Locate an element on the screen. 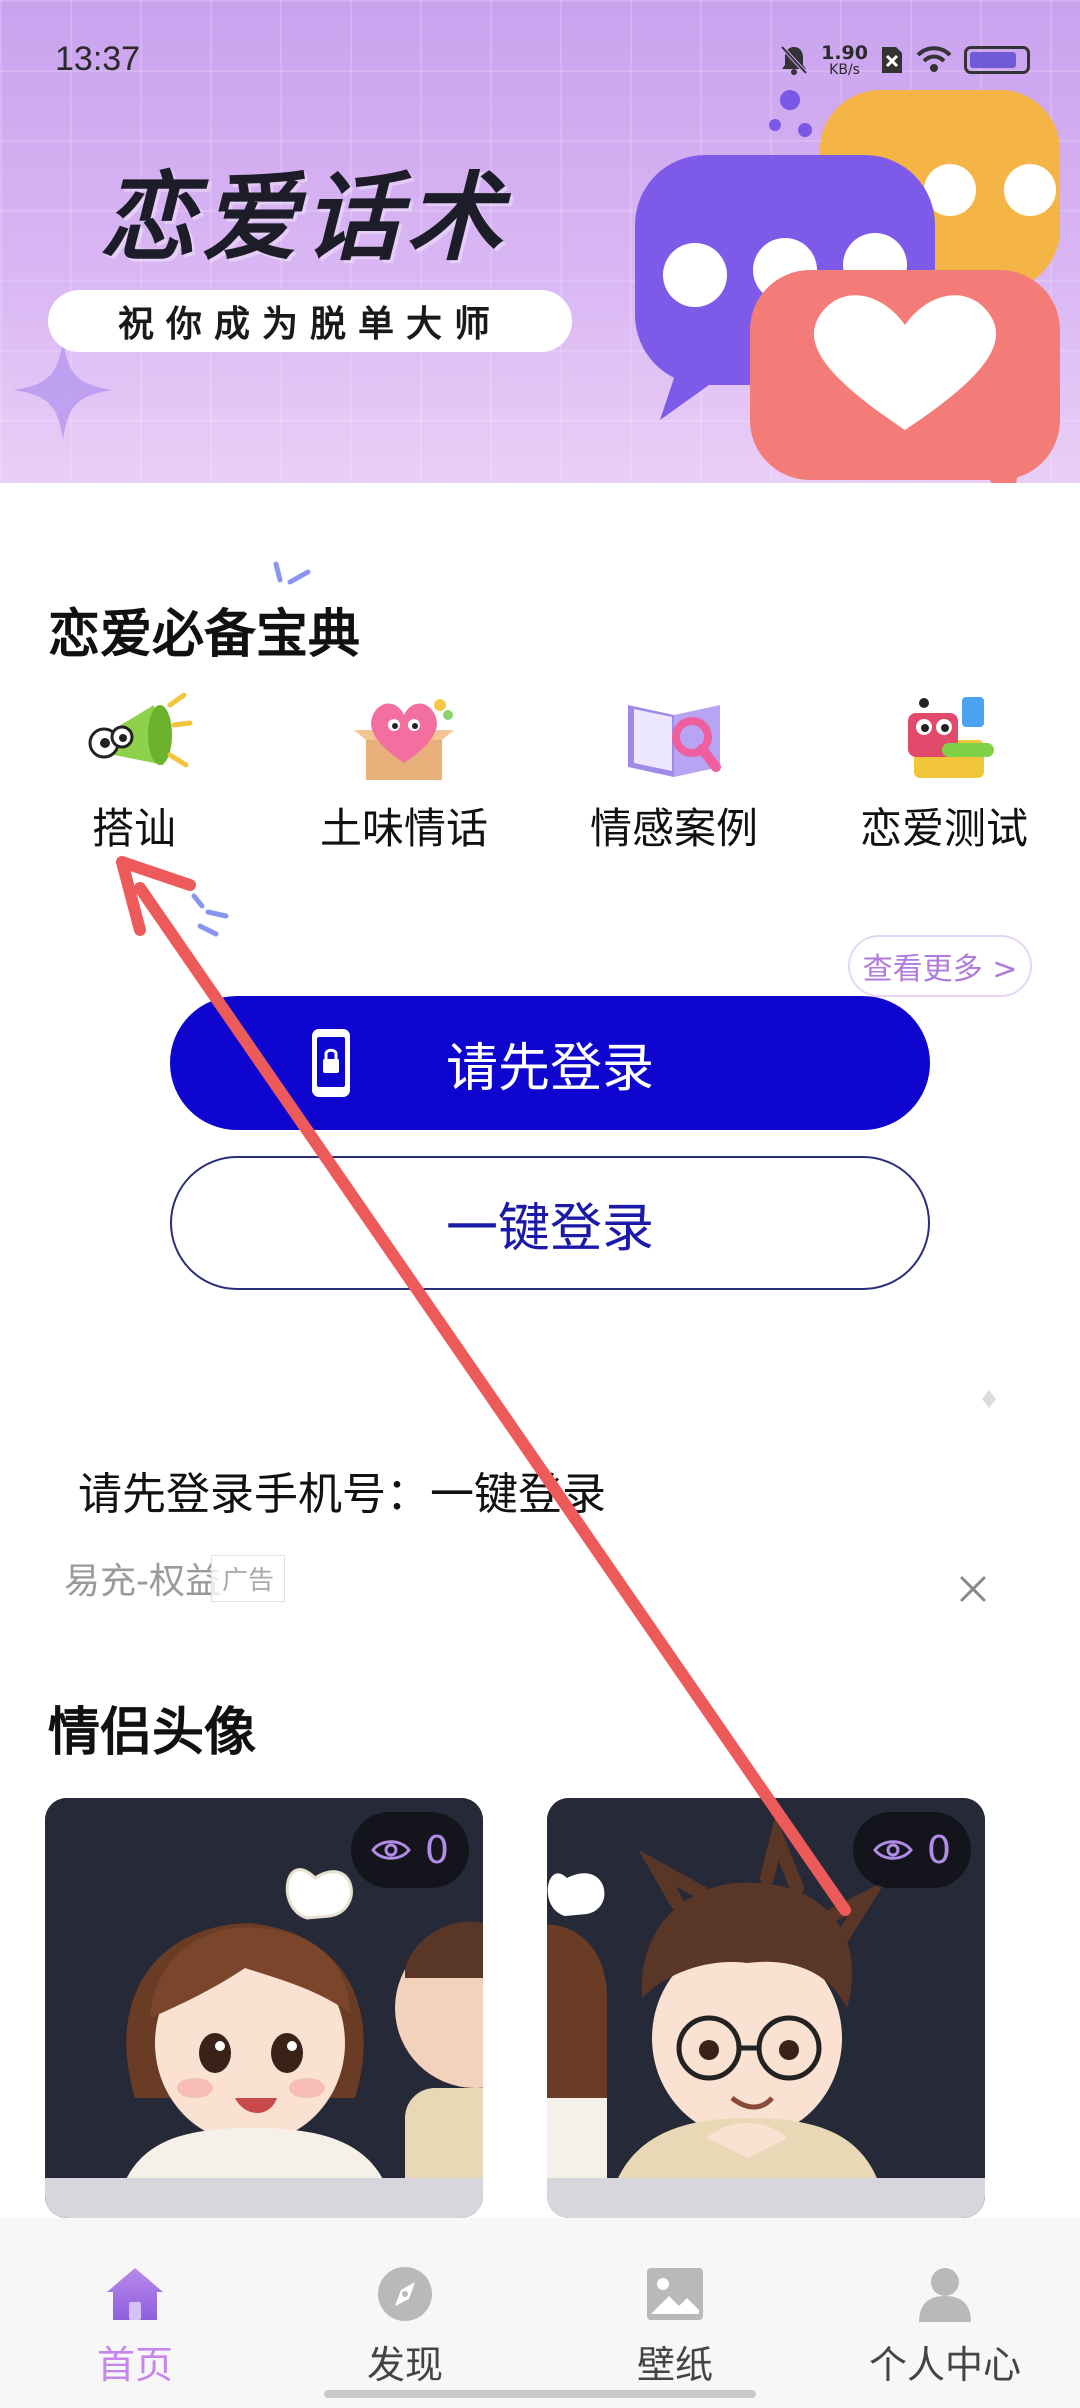 The image size is (1080, 2408). home-icon is located at coordinates (135, 2294).